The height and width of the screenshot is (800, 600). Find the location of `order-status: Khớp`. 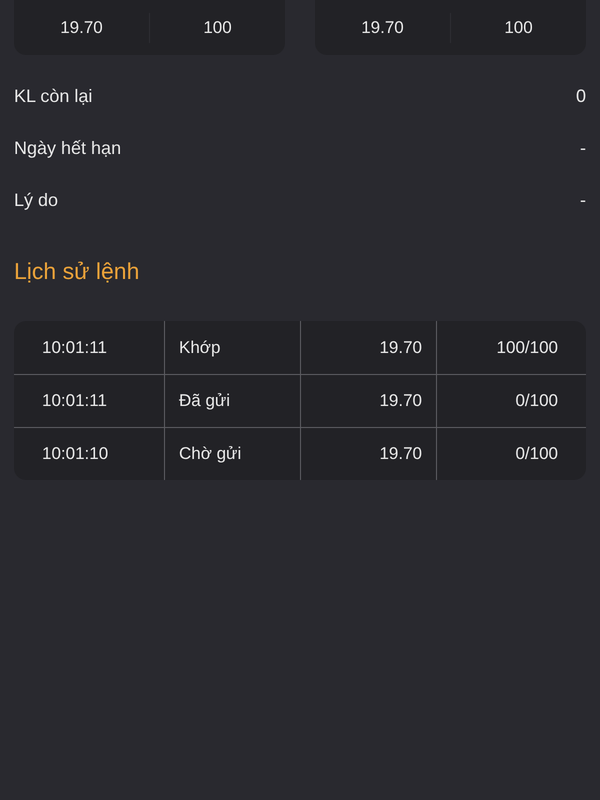

order-status: Khớp is located at coordinates (199, 348).